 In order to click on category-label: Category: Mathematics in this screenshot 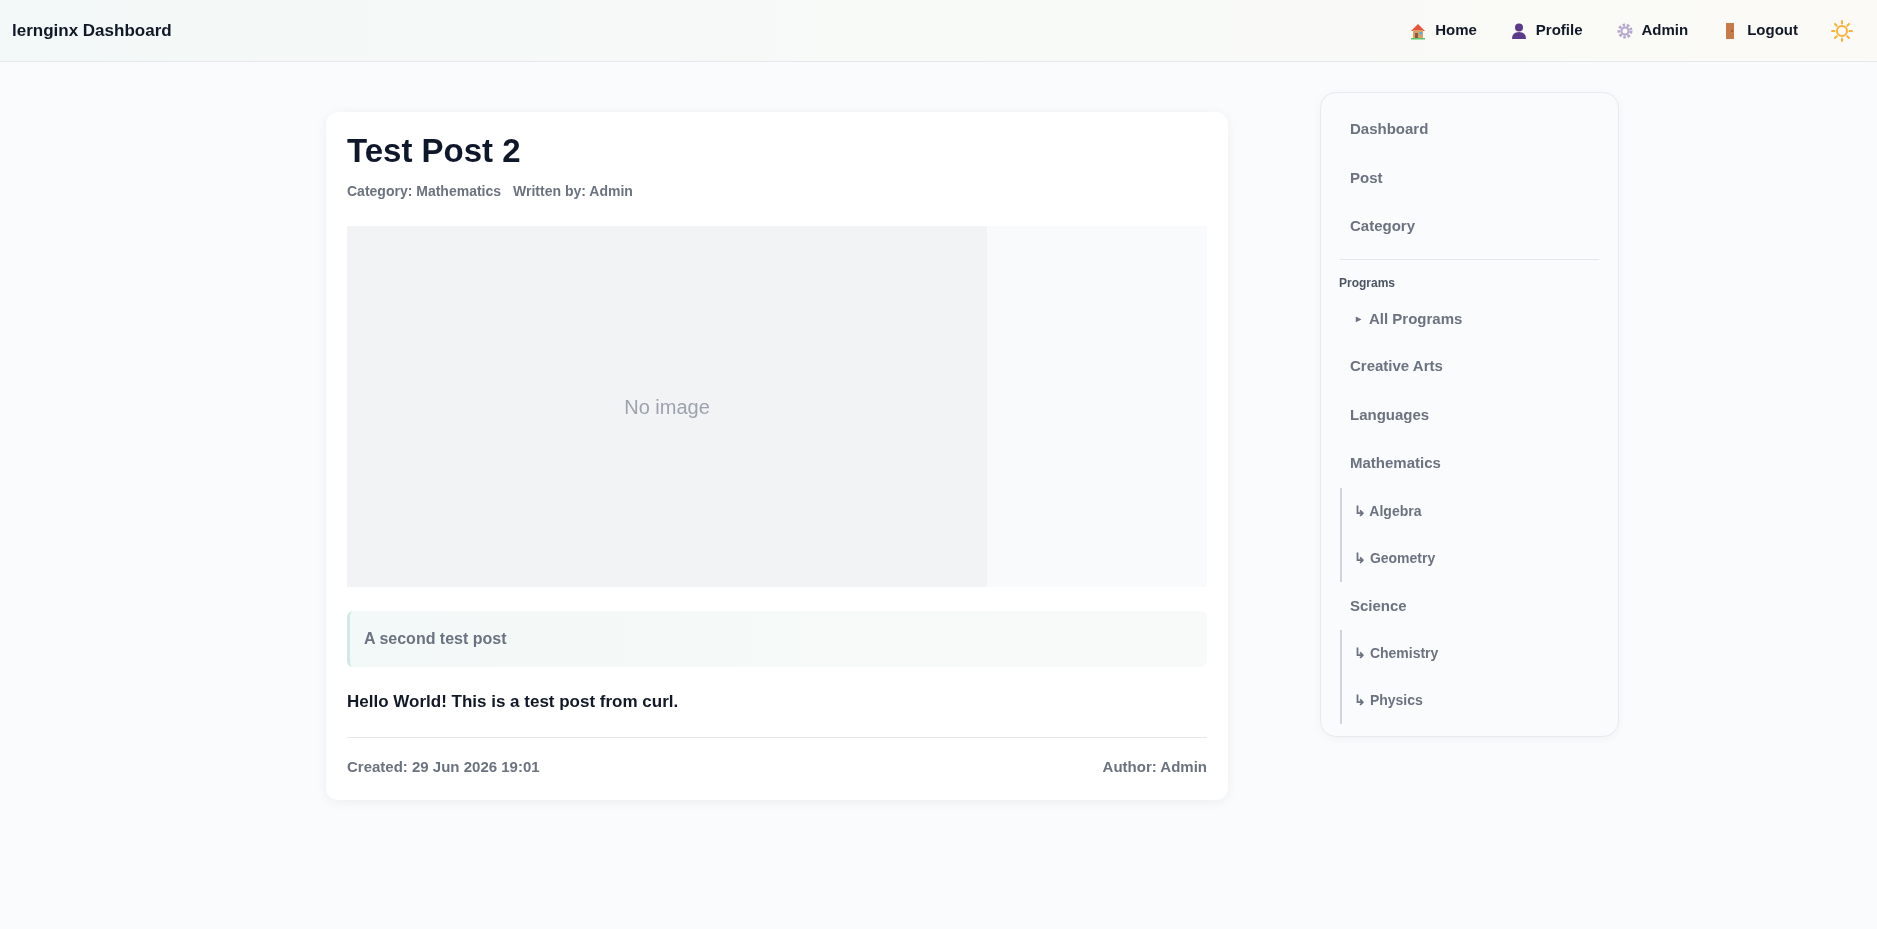, I will do `click(424, 192)`.